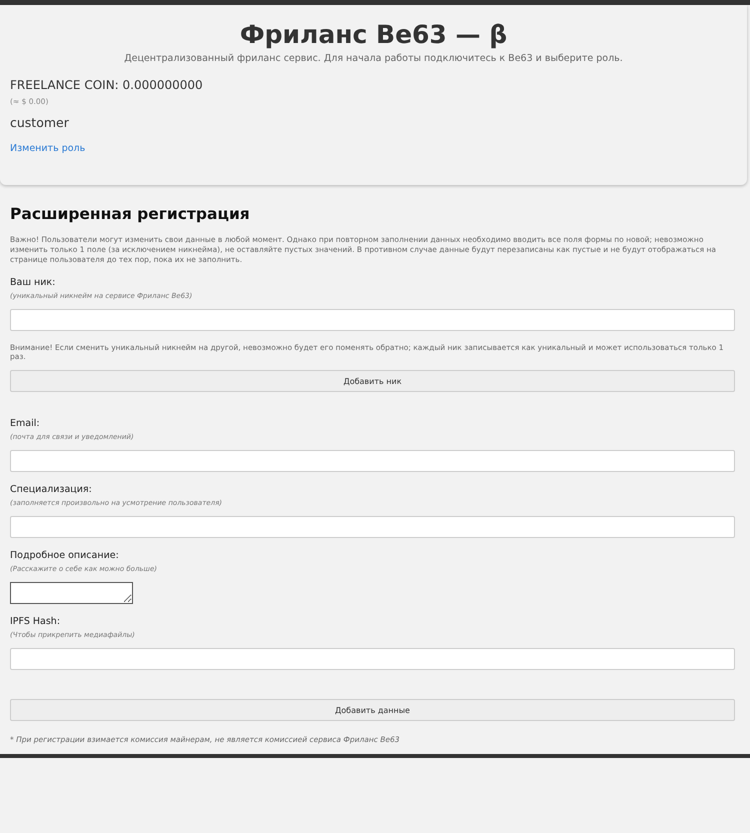  I want to click on user-role: customer, so click(40, 122).